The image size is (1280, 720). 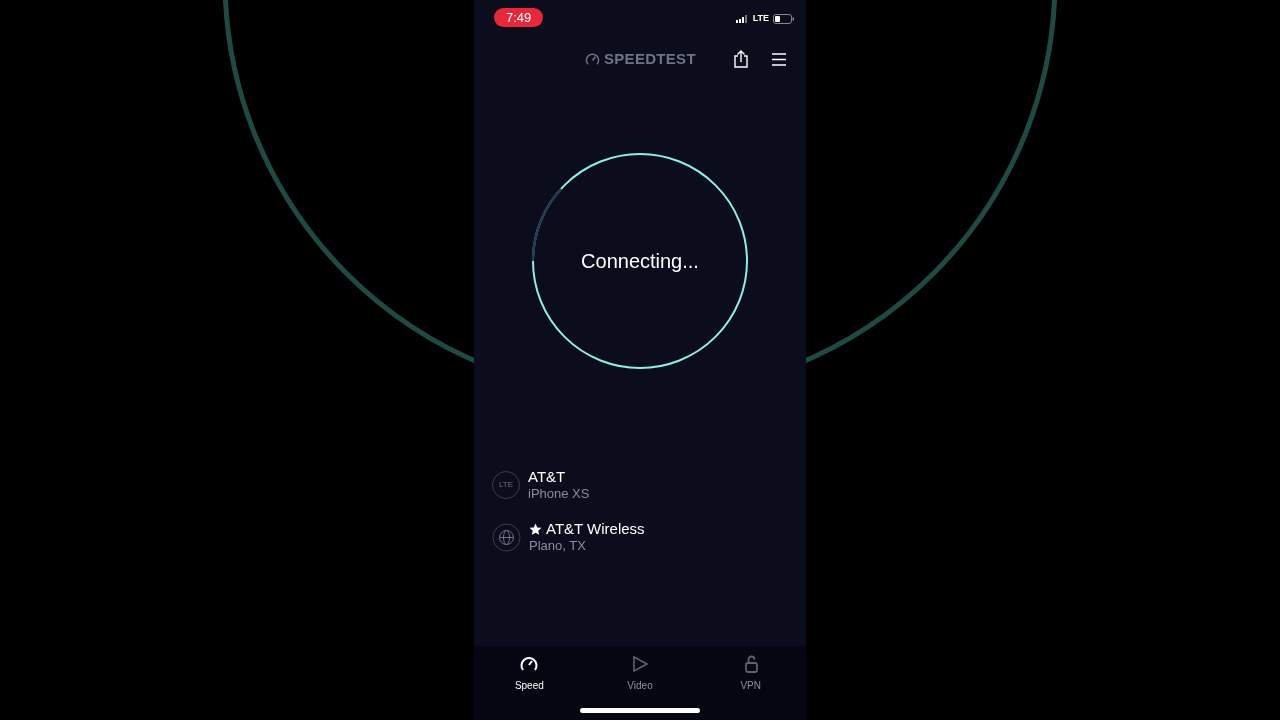 What do you see at coordinates (519, 17) in the screenshot?
I see `status-time: 7:49` at bounding box center [519, 17].